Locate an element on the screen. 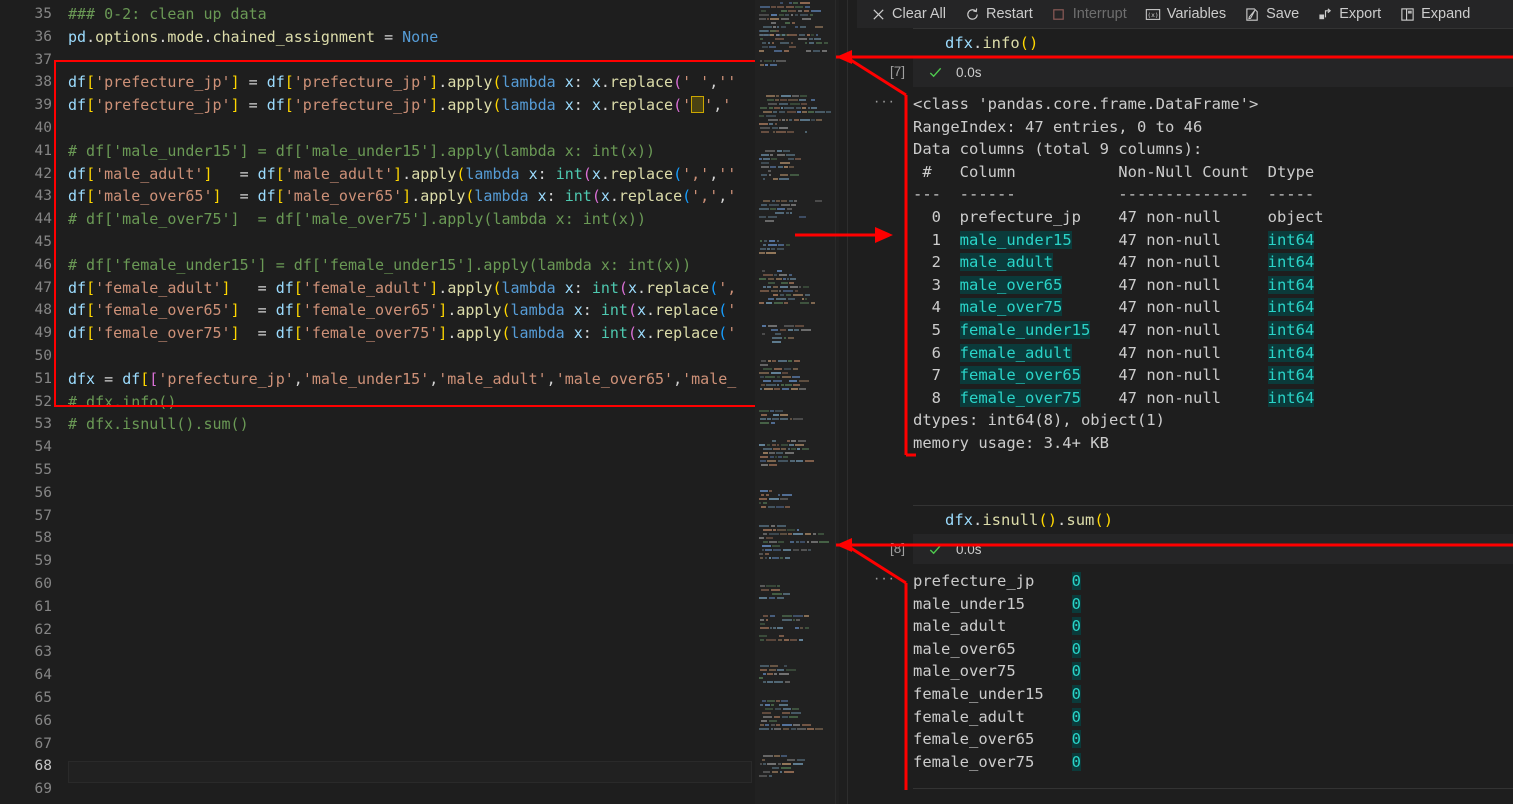  output-series-row: prefecture_jp 0 is located at coordinates (997, 581).